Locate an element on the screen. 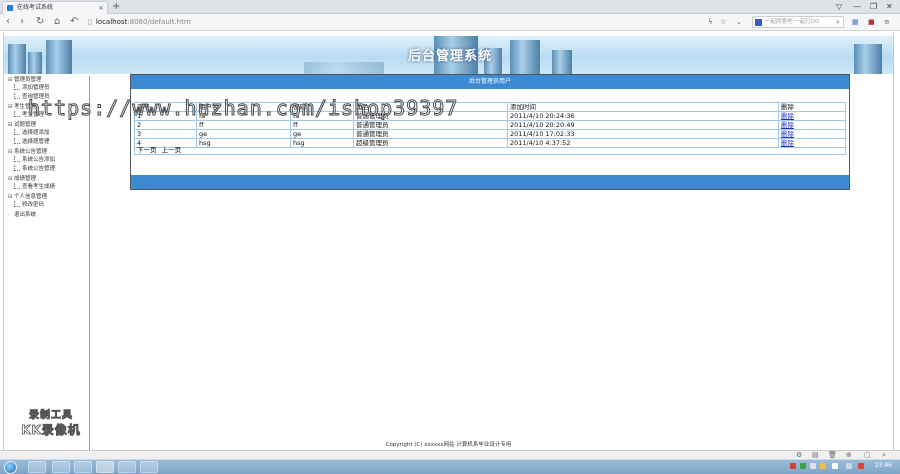 The width and height of the screenshot is (900, 474). sidebar-item: 系统公告添加 is located at coordinates (31, 160).